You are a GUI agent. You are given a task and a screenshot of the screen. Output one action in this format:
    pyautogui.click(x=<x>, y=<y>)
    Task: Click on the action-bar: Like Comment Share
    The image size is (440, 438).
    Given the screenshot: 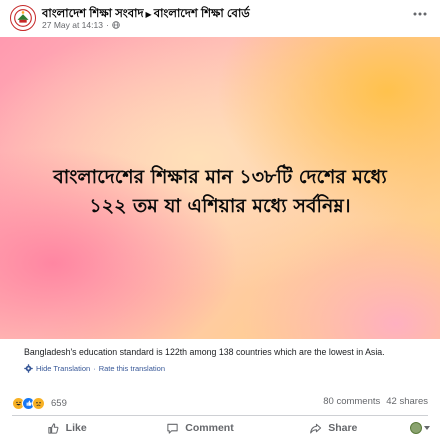 What is the action you would take?
    pyautogui.click(x=220, y=428)
    